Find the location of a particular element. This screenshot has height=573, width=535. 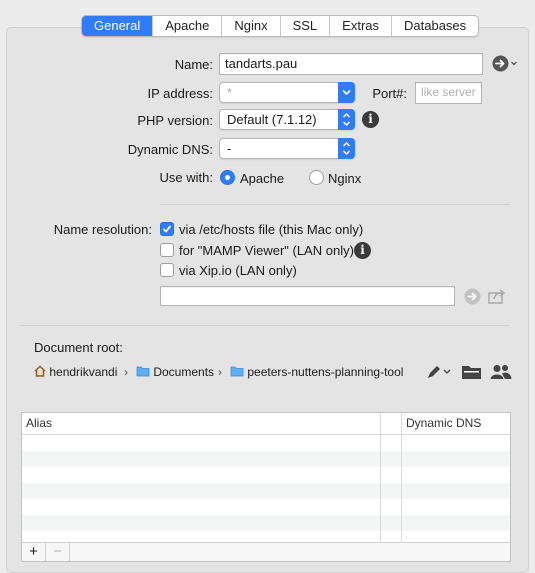

path-item-home: hendrikvandi is located at coordinates (75, 372).